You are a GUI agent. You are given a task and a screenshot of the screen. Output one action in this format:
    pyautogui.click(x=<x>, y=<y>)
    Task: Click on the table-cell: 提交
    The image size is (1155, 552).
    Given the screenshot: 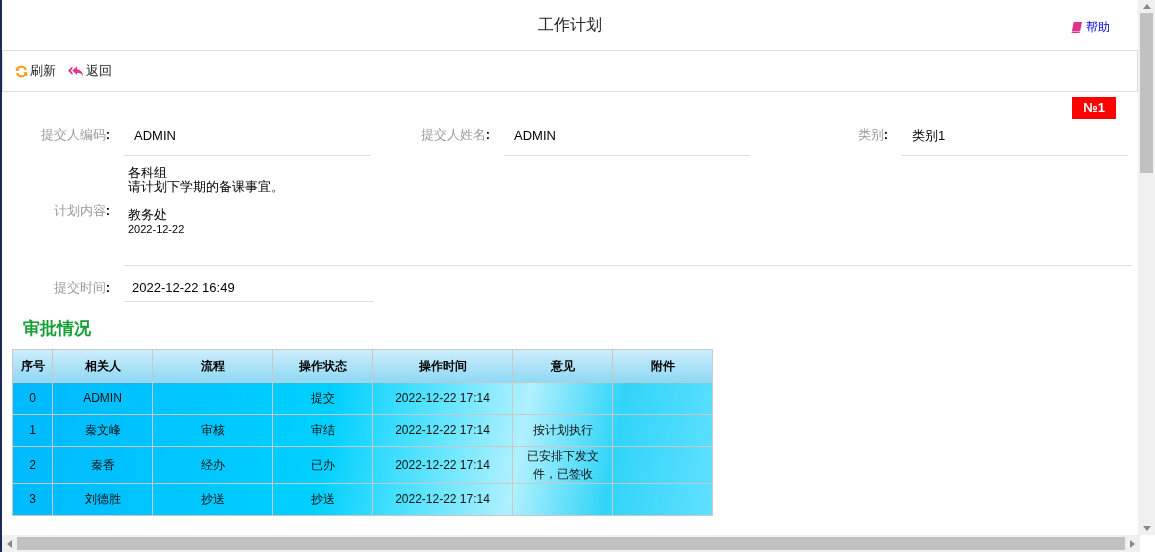 What is the action you would take?
    pyautogui.click(x=322, y=398)
    